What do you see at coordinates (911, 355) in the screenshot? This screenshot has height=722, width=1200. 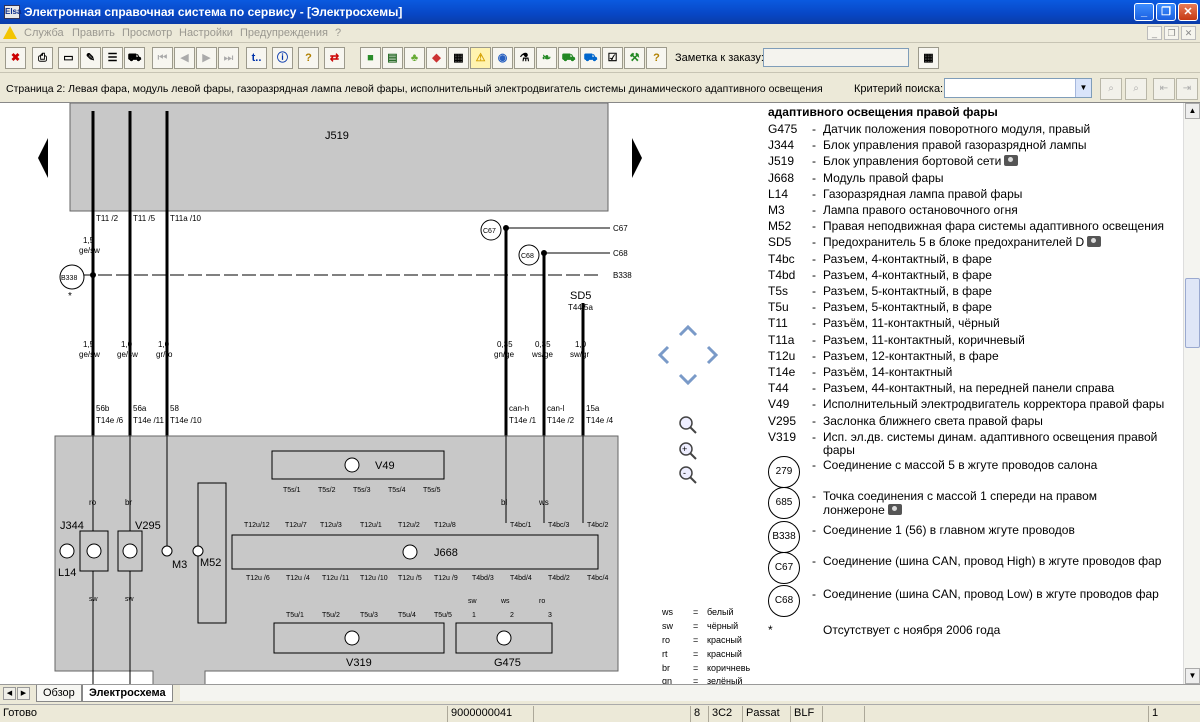 I see `legend-desc: Разъем, 12-контактный, в фаре` at bounding box center [911, 355].